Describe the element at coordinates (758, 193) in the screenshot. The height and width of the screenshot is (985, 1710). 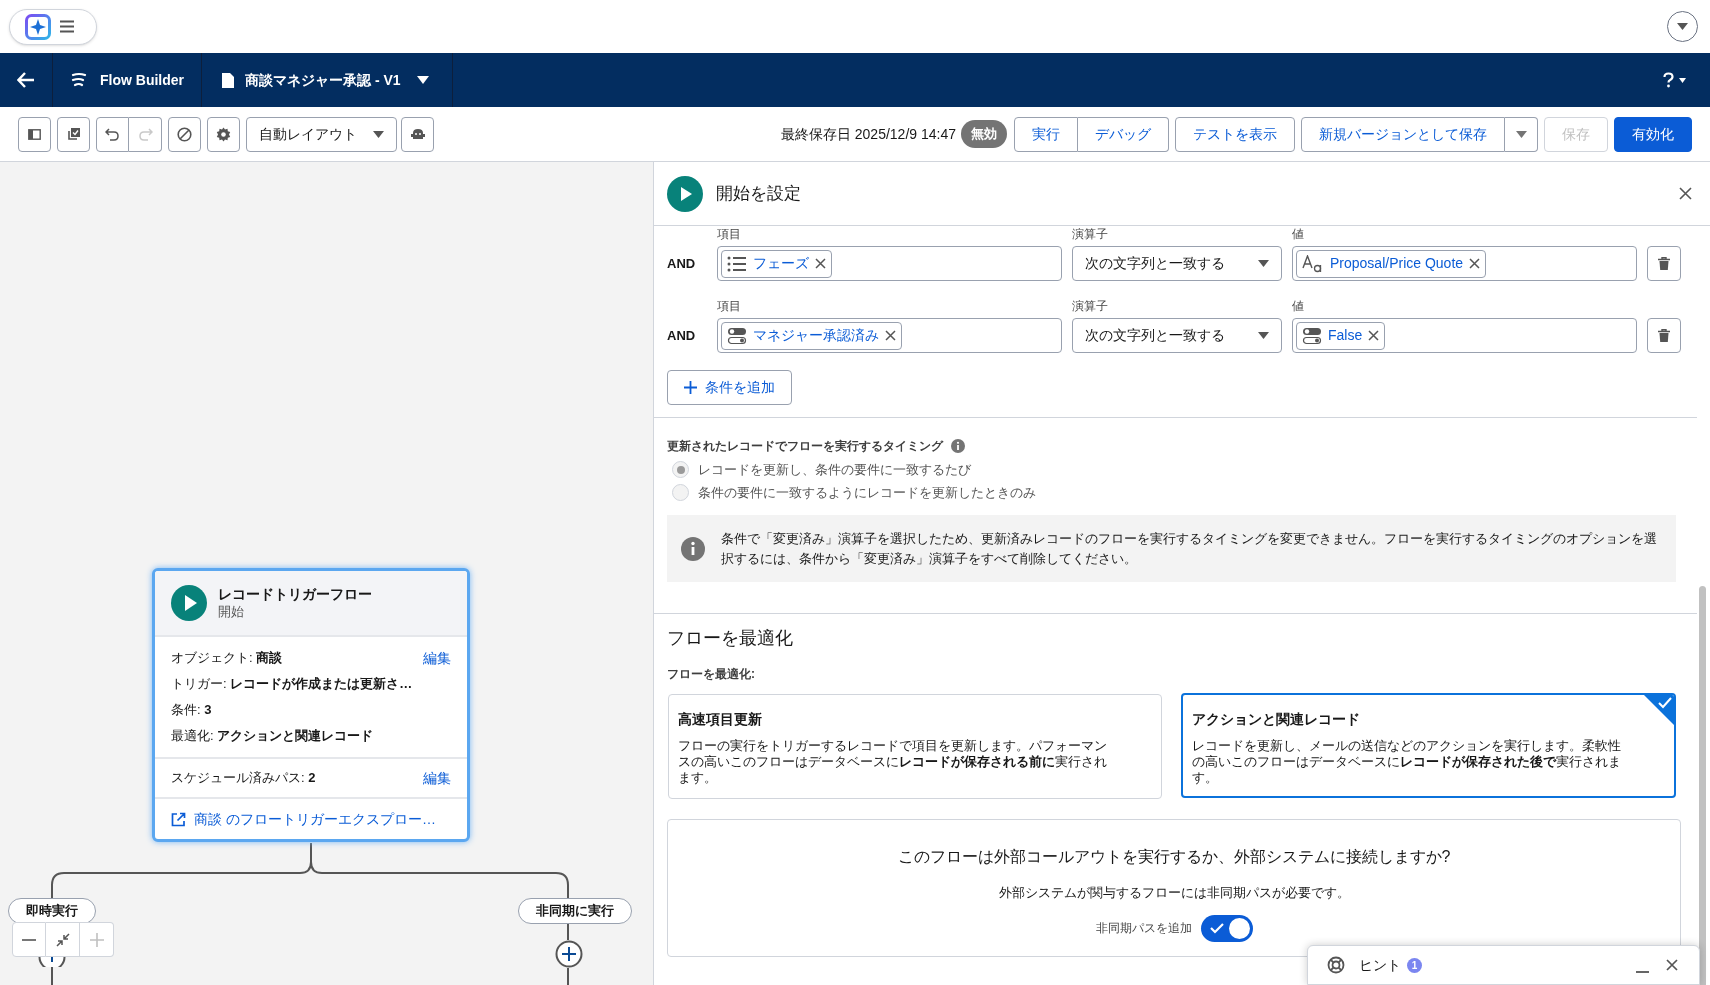
I see `panel-title: 開始を設定` at that location.